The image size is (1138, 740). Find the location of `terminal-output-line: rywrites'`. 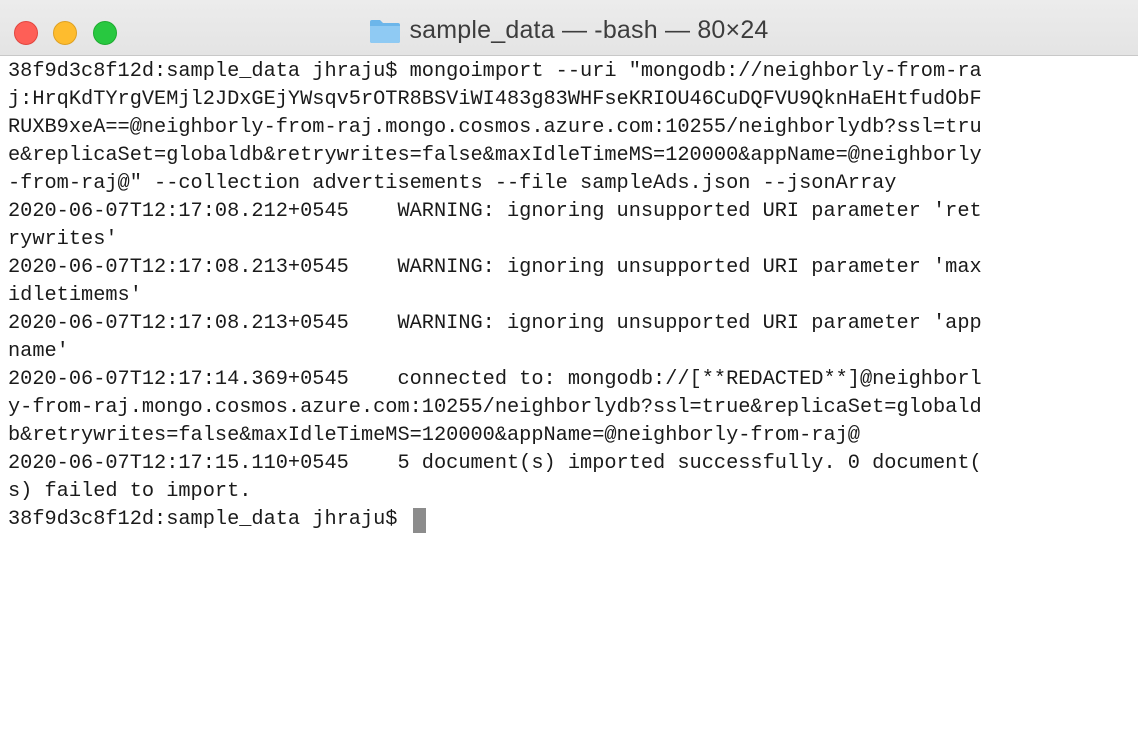

terminal-output-line: rywrites' is located at coordinates (63, 239).